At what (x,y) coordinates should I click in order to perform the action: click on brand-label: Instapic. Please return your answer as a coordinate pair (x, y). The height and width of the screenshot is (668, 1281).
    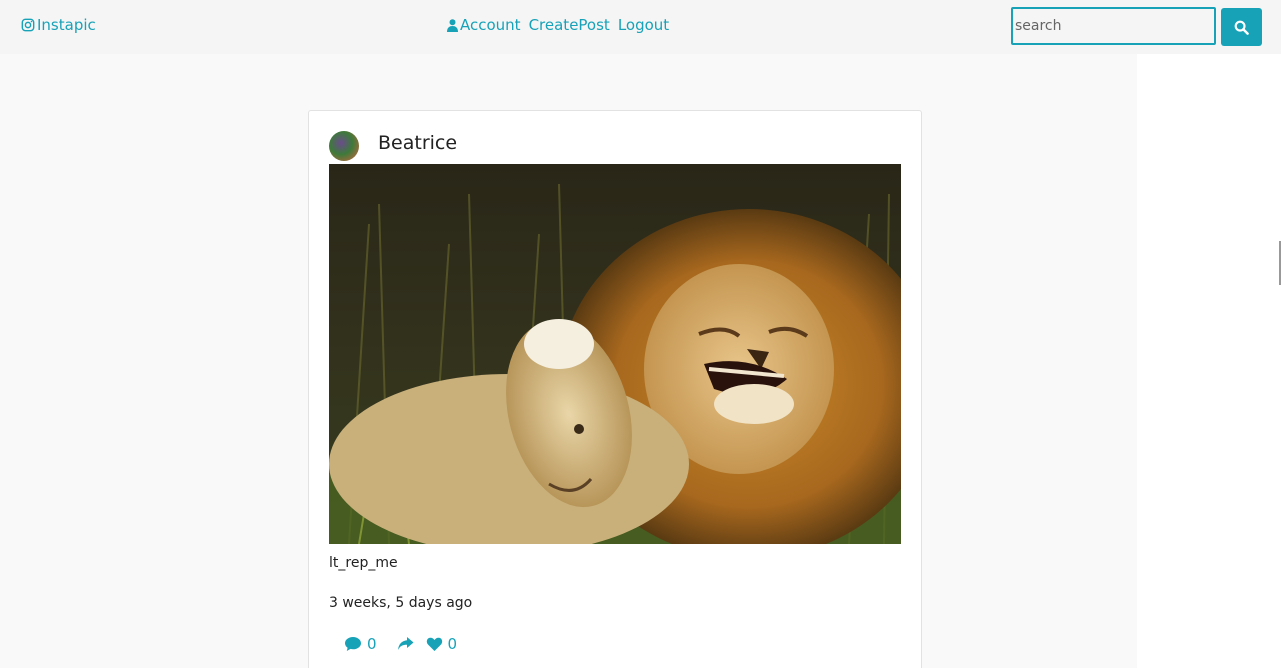
    Looking at the image, I should click on (66, 25).